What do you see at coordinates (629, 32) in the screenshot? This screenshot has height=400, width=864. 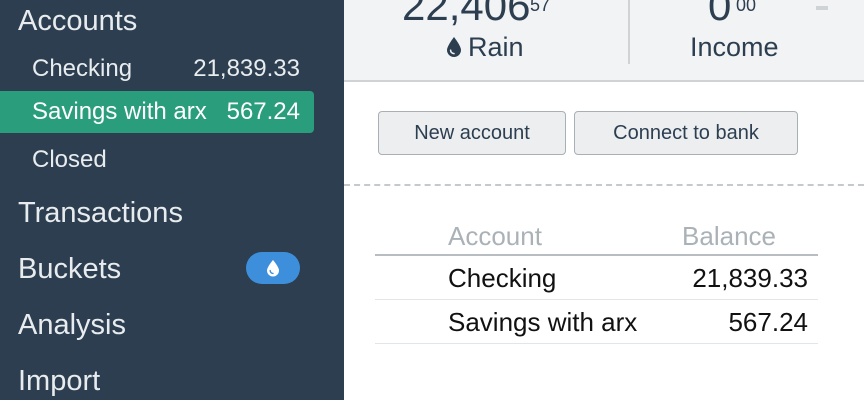 I see `stat-divider` at bounding box center [629, 32].